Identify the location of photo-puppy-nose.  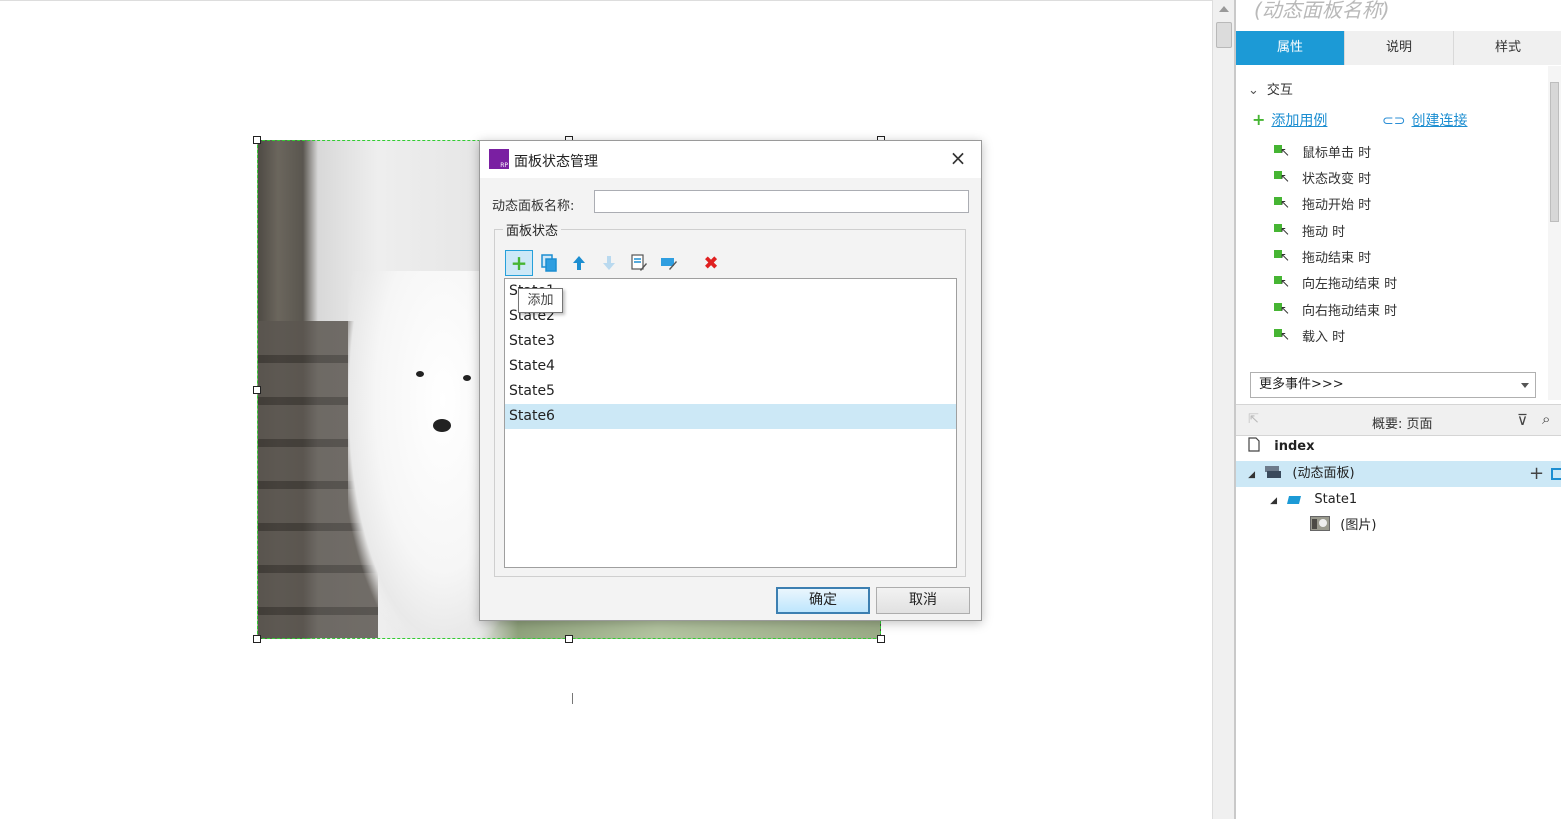
(442, 425).